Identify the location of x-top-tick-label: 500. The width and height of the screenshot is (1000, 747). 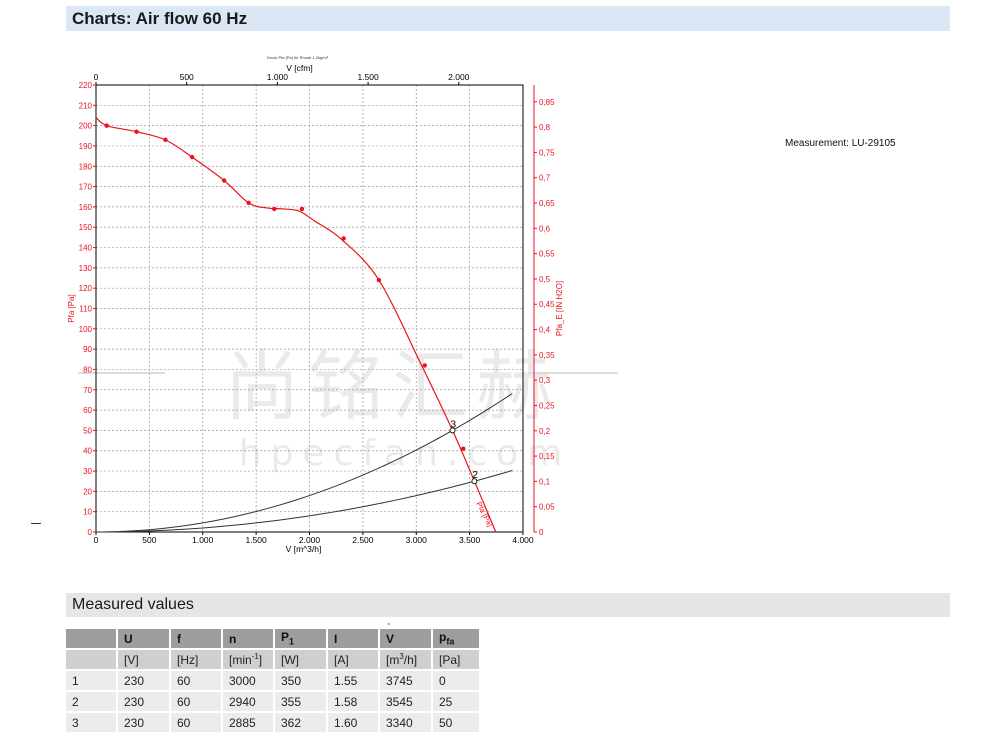
(187, 77).